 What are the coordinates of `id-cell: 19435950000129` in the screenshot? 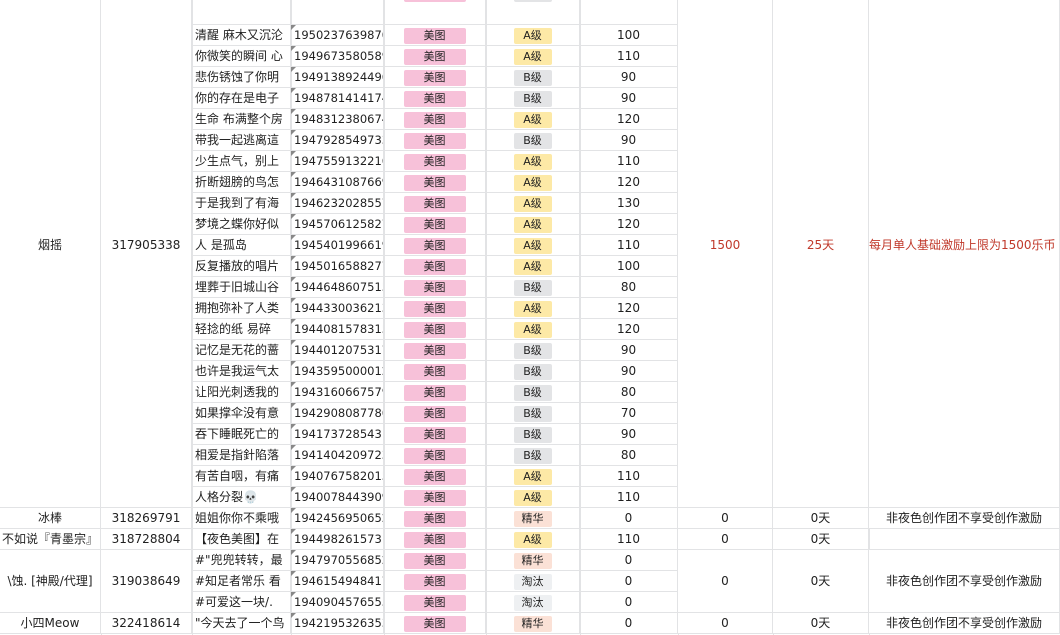 It's located at (337, 371).